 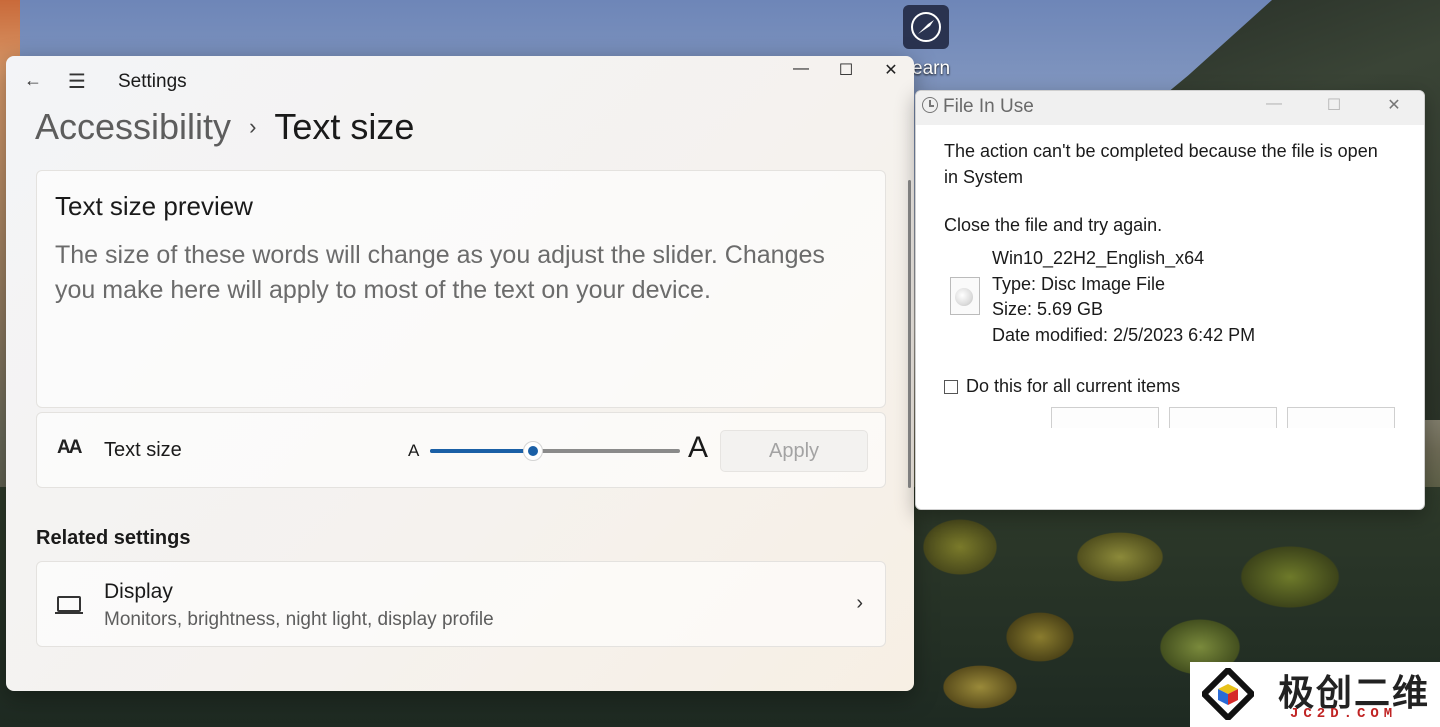 I want to click on file-modified: Date modified: 2/5/2023 6:42 PM, so click(x=1124, y=334).